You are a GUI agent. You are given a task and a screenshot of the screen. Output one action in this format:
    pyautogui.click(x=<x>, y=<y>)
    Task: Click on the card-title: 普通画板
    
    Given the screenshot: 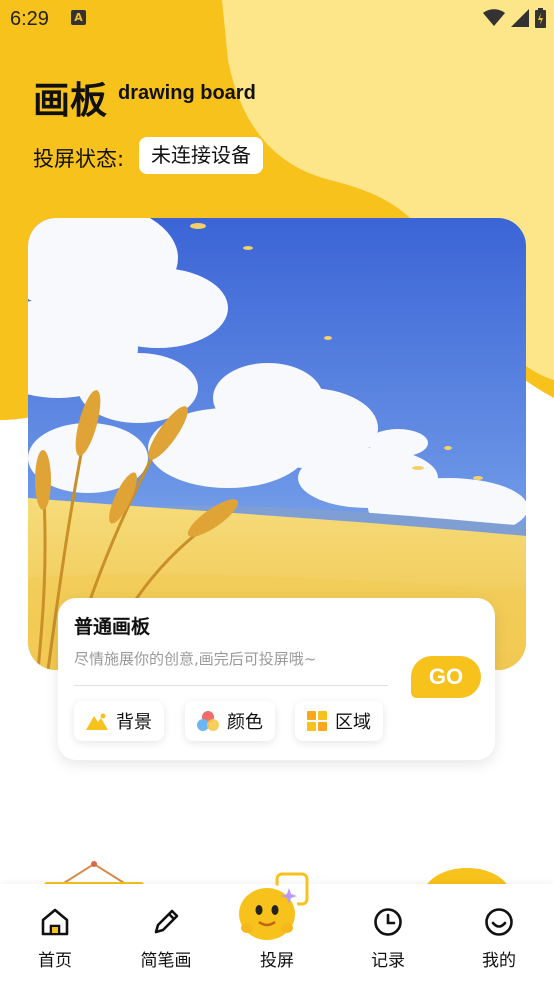 What is the action you would take?
    pyautogui.click(x=112, y=627)
    